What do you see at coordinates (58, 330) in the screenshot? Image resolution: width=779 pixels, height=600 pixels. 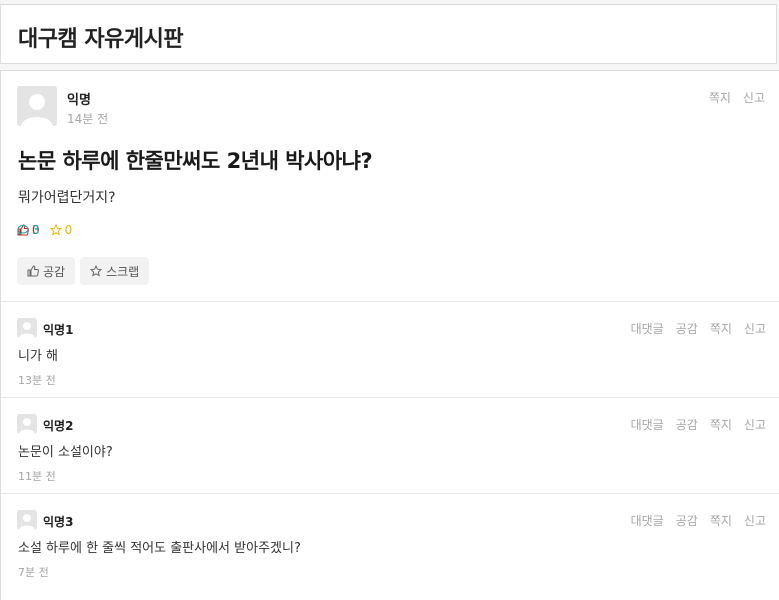 I see `comment-author: 익명1` at bounding box center [58, 330].